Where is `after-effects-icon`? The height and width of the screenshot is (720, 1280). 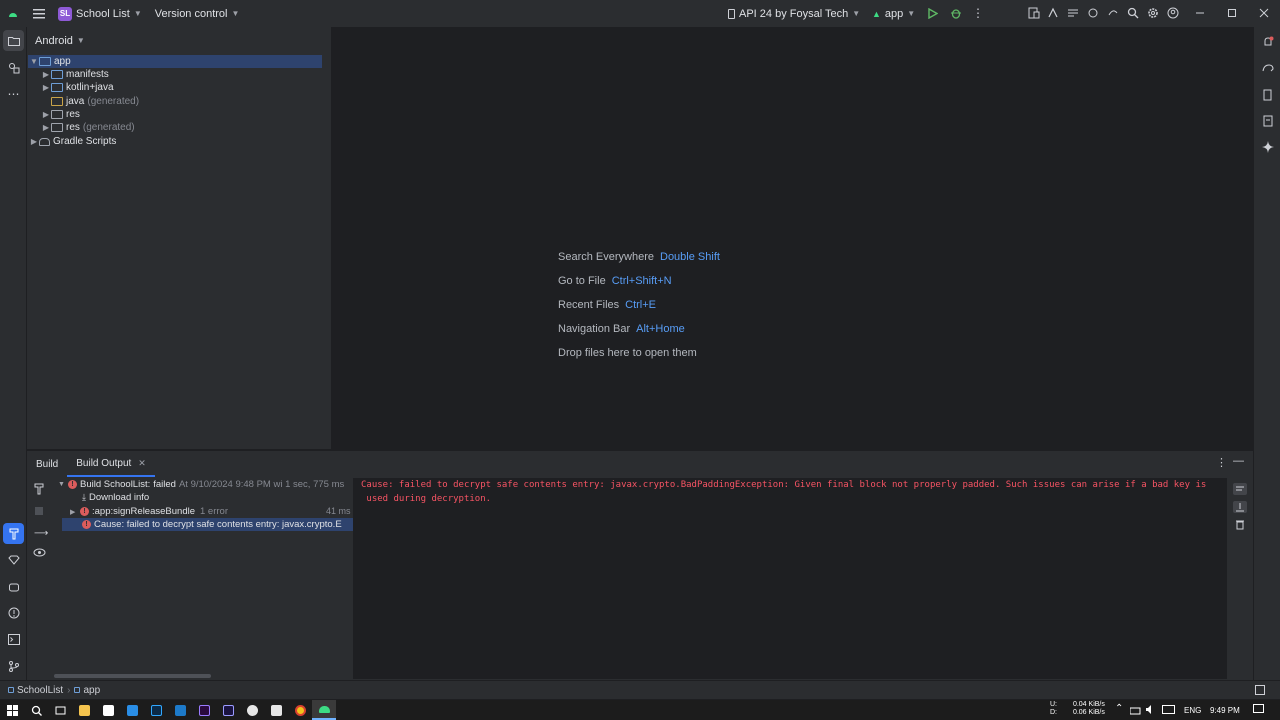
after-effects-icon is located at coordinates (228, 710).